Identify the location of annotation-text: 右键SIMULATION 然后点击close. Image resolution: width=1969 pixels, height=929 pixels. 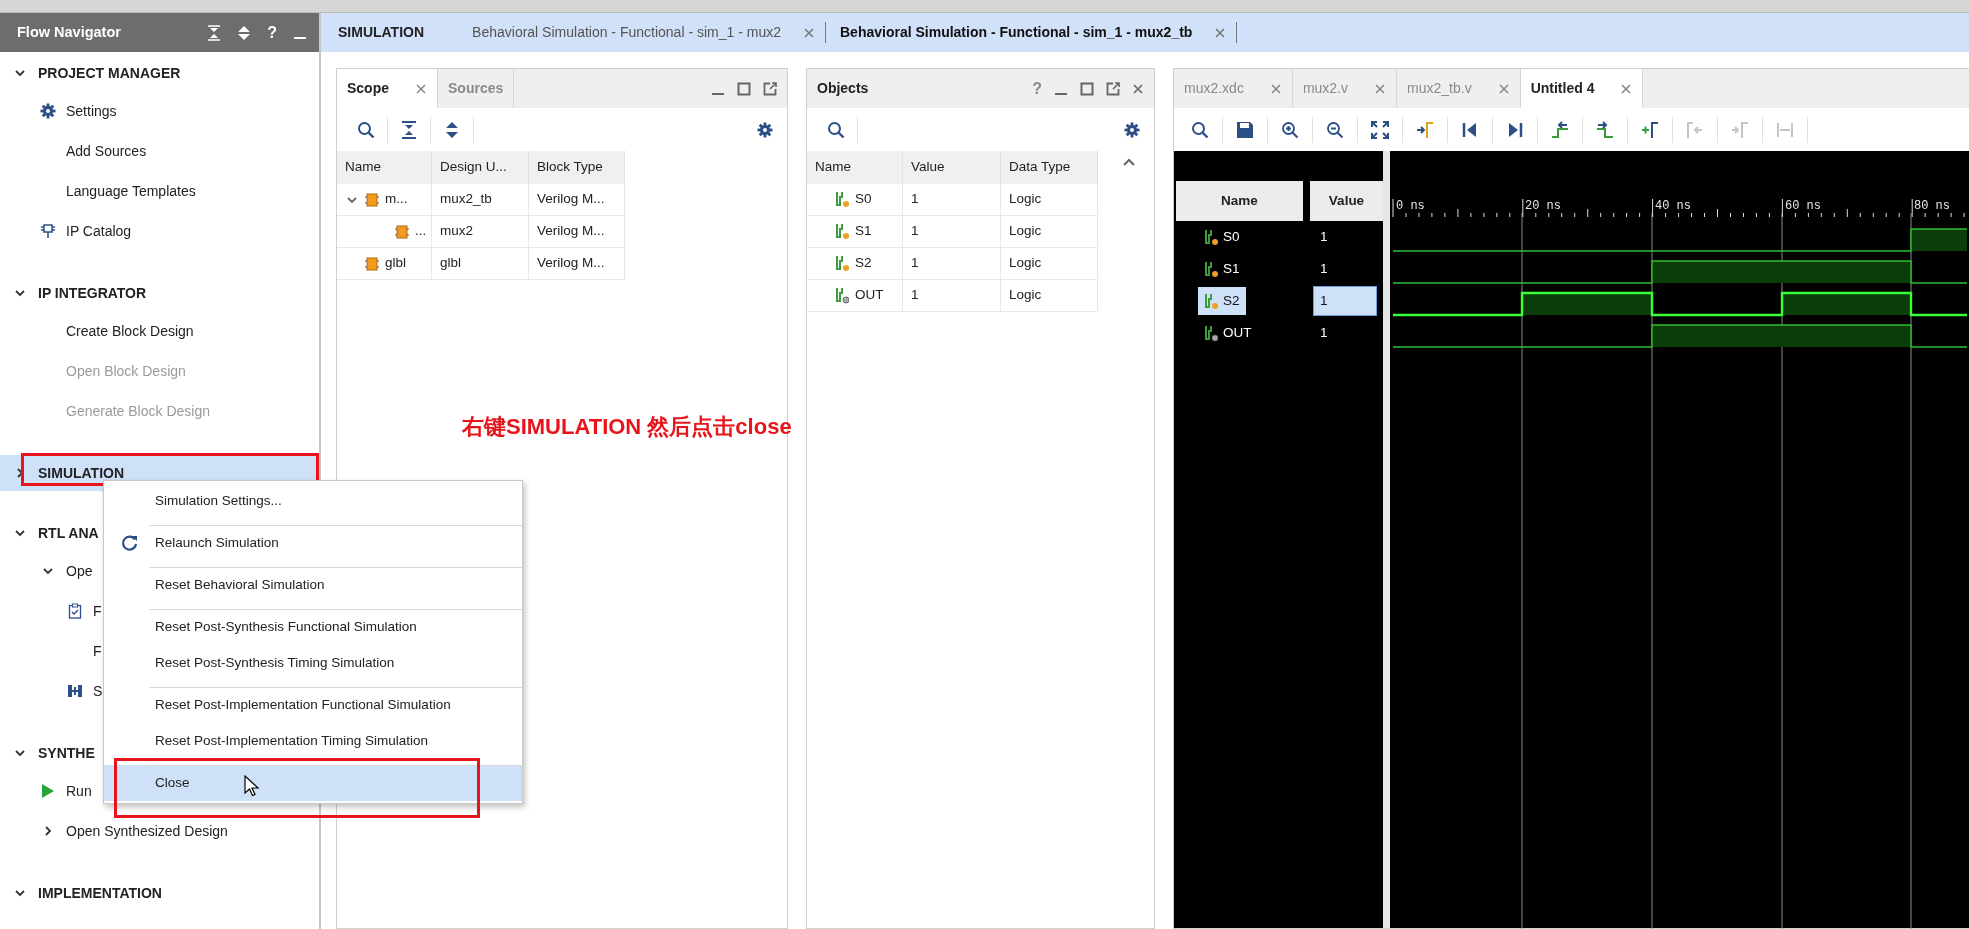
(627, 427).